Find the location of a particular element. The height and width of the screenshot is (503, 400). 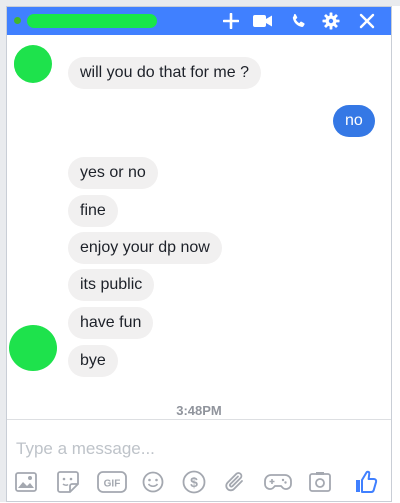

message-bubble-incoming: enjoy your dp now is located at coordinates (145, 248).